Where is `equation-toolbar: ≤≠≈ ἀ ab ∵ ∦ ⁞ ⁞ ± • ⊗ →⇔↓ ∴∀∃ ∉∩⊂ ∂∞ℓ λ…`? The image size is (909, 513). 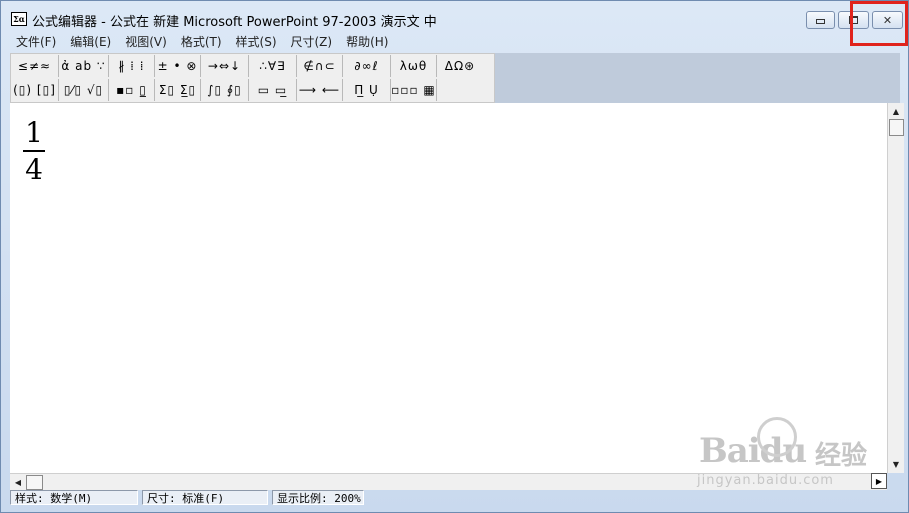 equation-toolbar: ≤≠≈ ἀ ab ∵ ∦ ⁞ ⁞ ± • ⊗ →⇔↓ ∴∀∃ ∉∩⊂ ∂∞ℓ λ… is located at coordinates (252, 78).